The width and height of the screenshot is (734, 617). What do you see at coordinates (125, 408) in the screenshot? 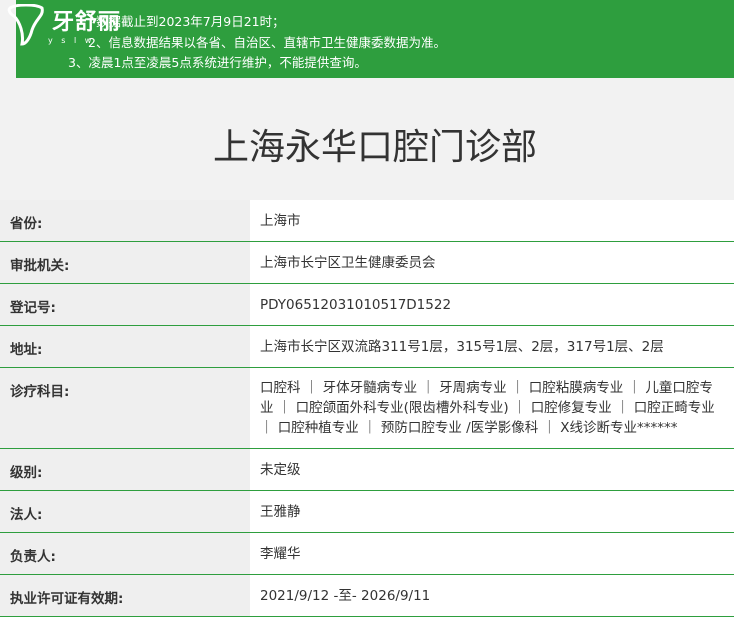
I see `row-label: 诊疗科目:` at bounding box center [125, 408].